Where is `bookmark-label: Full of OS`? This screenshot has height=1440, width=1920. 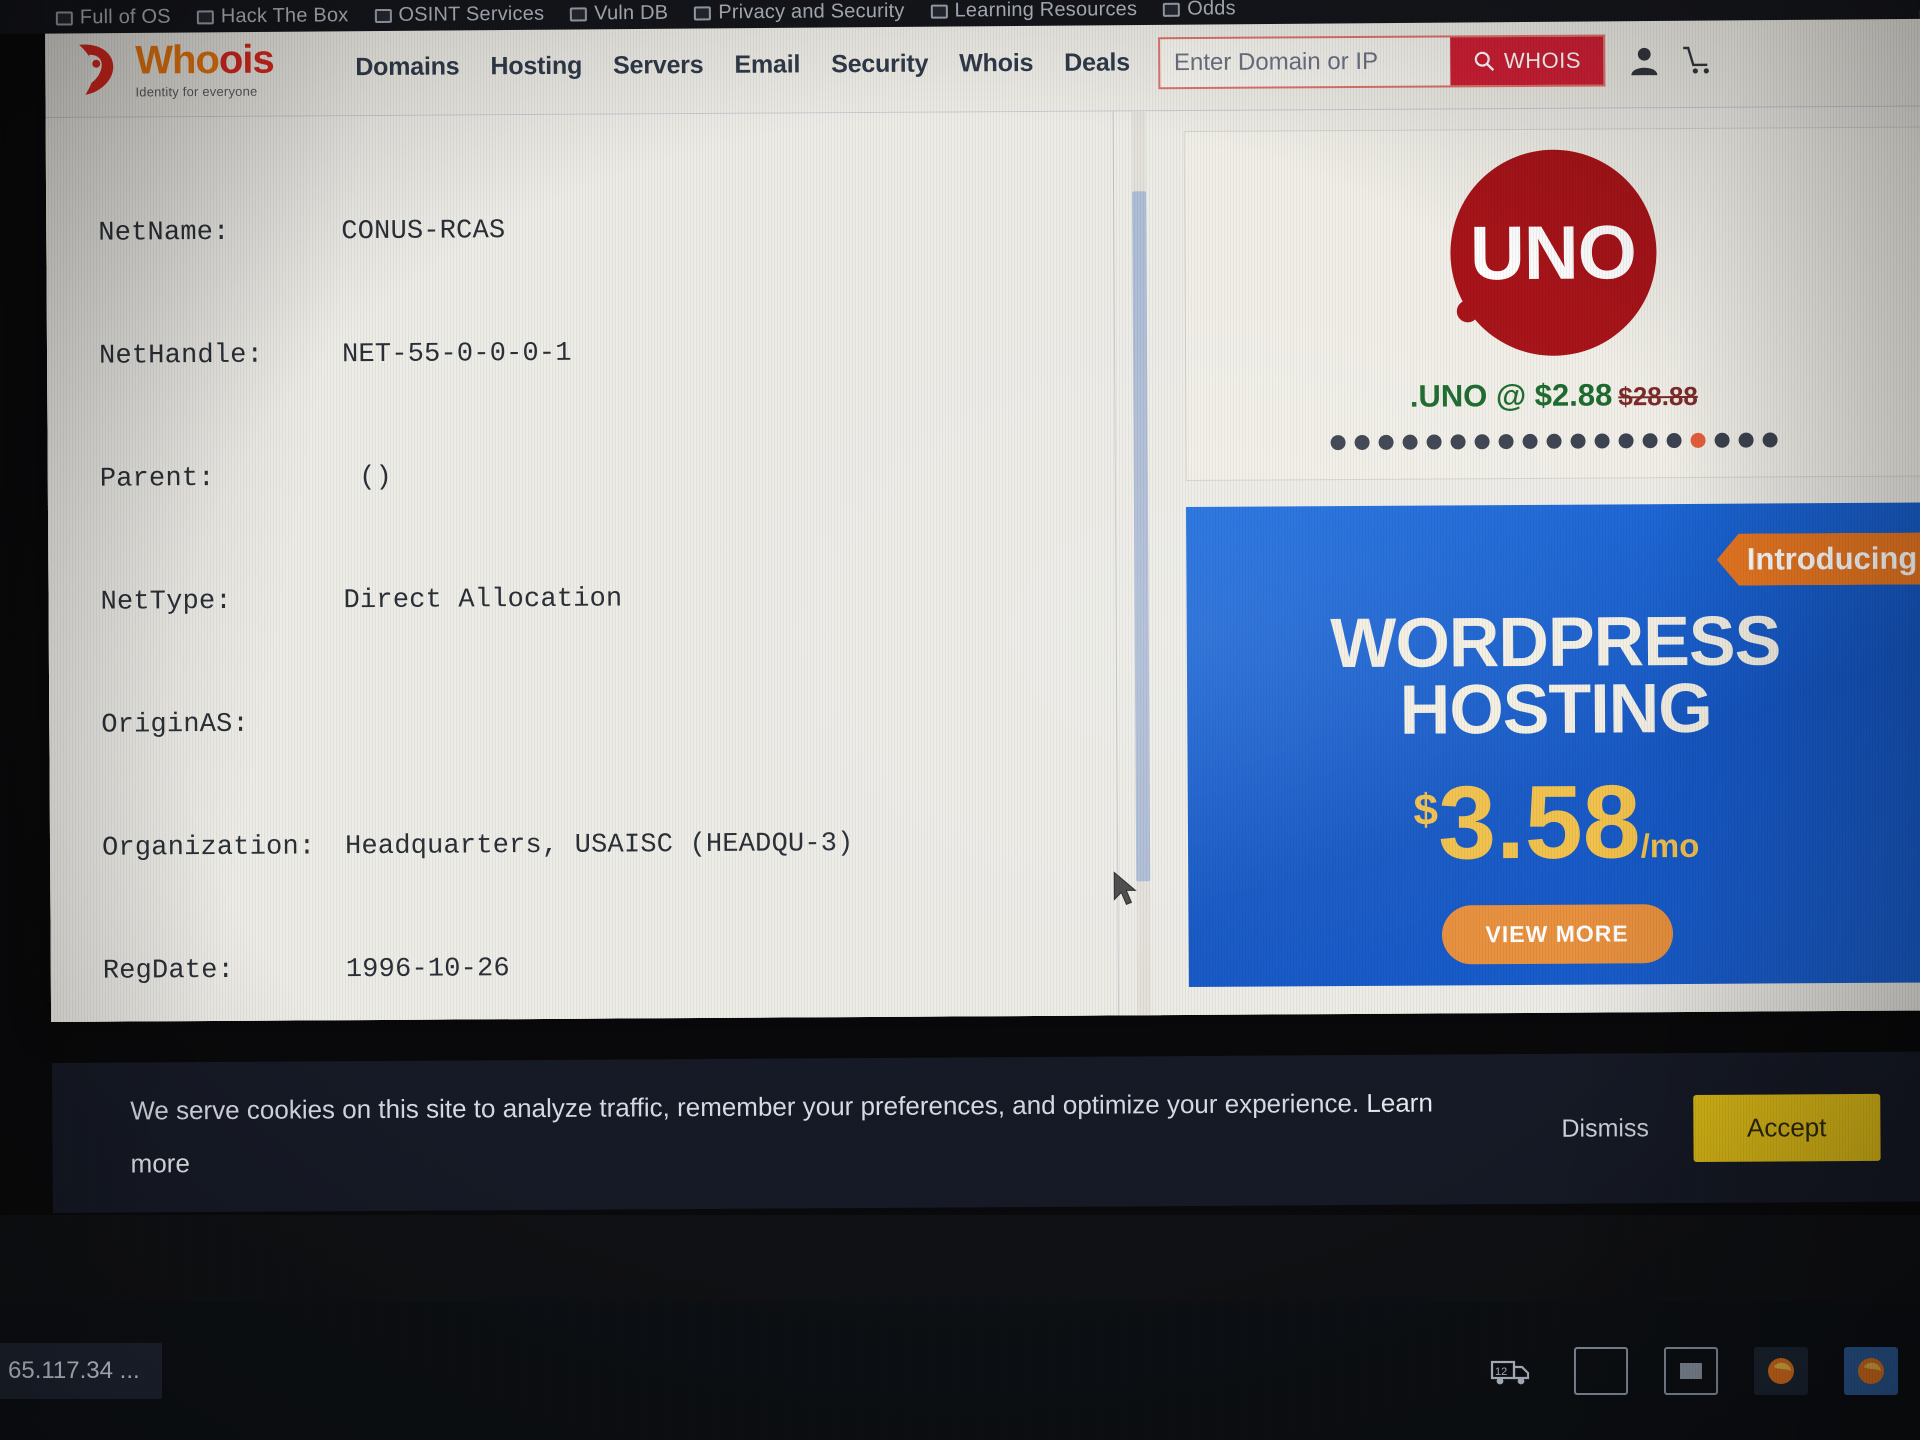 bookmark-label: Full of OS is located at coordinates (125, 17).